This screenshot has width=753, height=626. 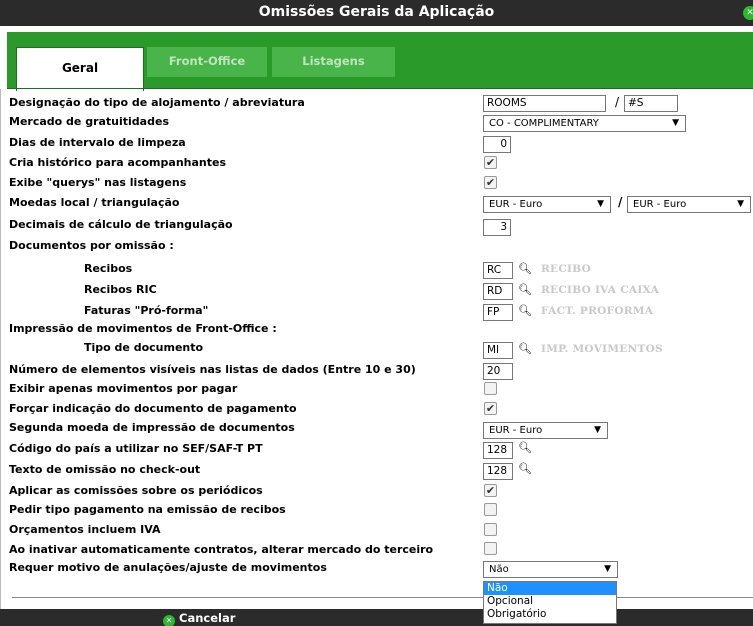 I want to click on moeda-triangulacao-value: EUR - Euro, so click(x=660, y=204).